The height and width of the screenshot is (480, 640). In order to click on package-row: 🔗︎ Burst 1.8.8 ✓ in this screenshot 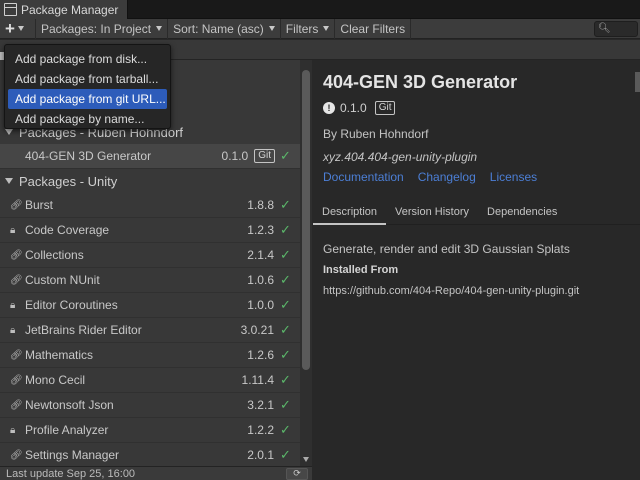, I will do `click(150, 205)`.